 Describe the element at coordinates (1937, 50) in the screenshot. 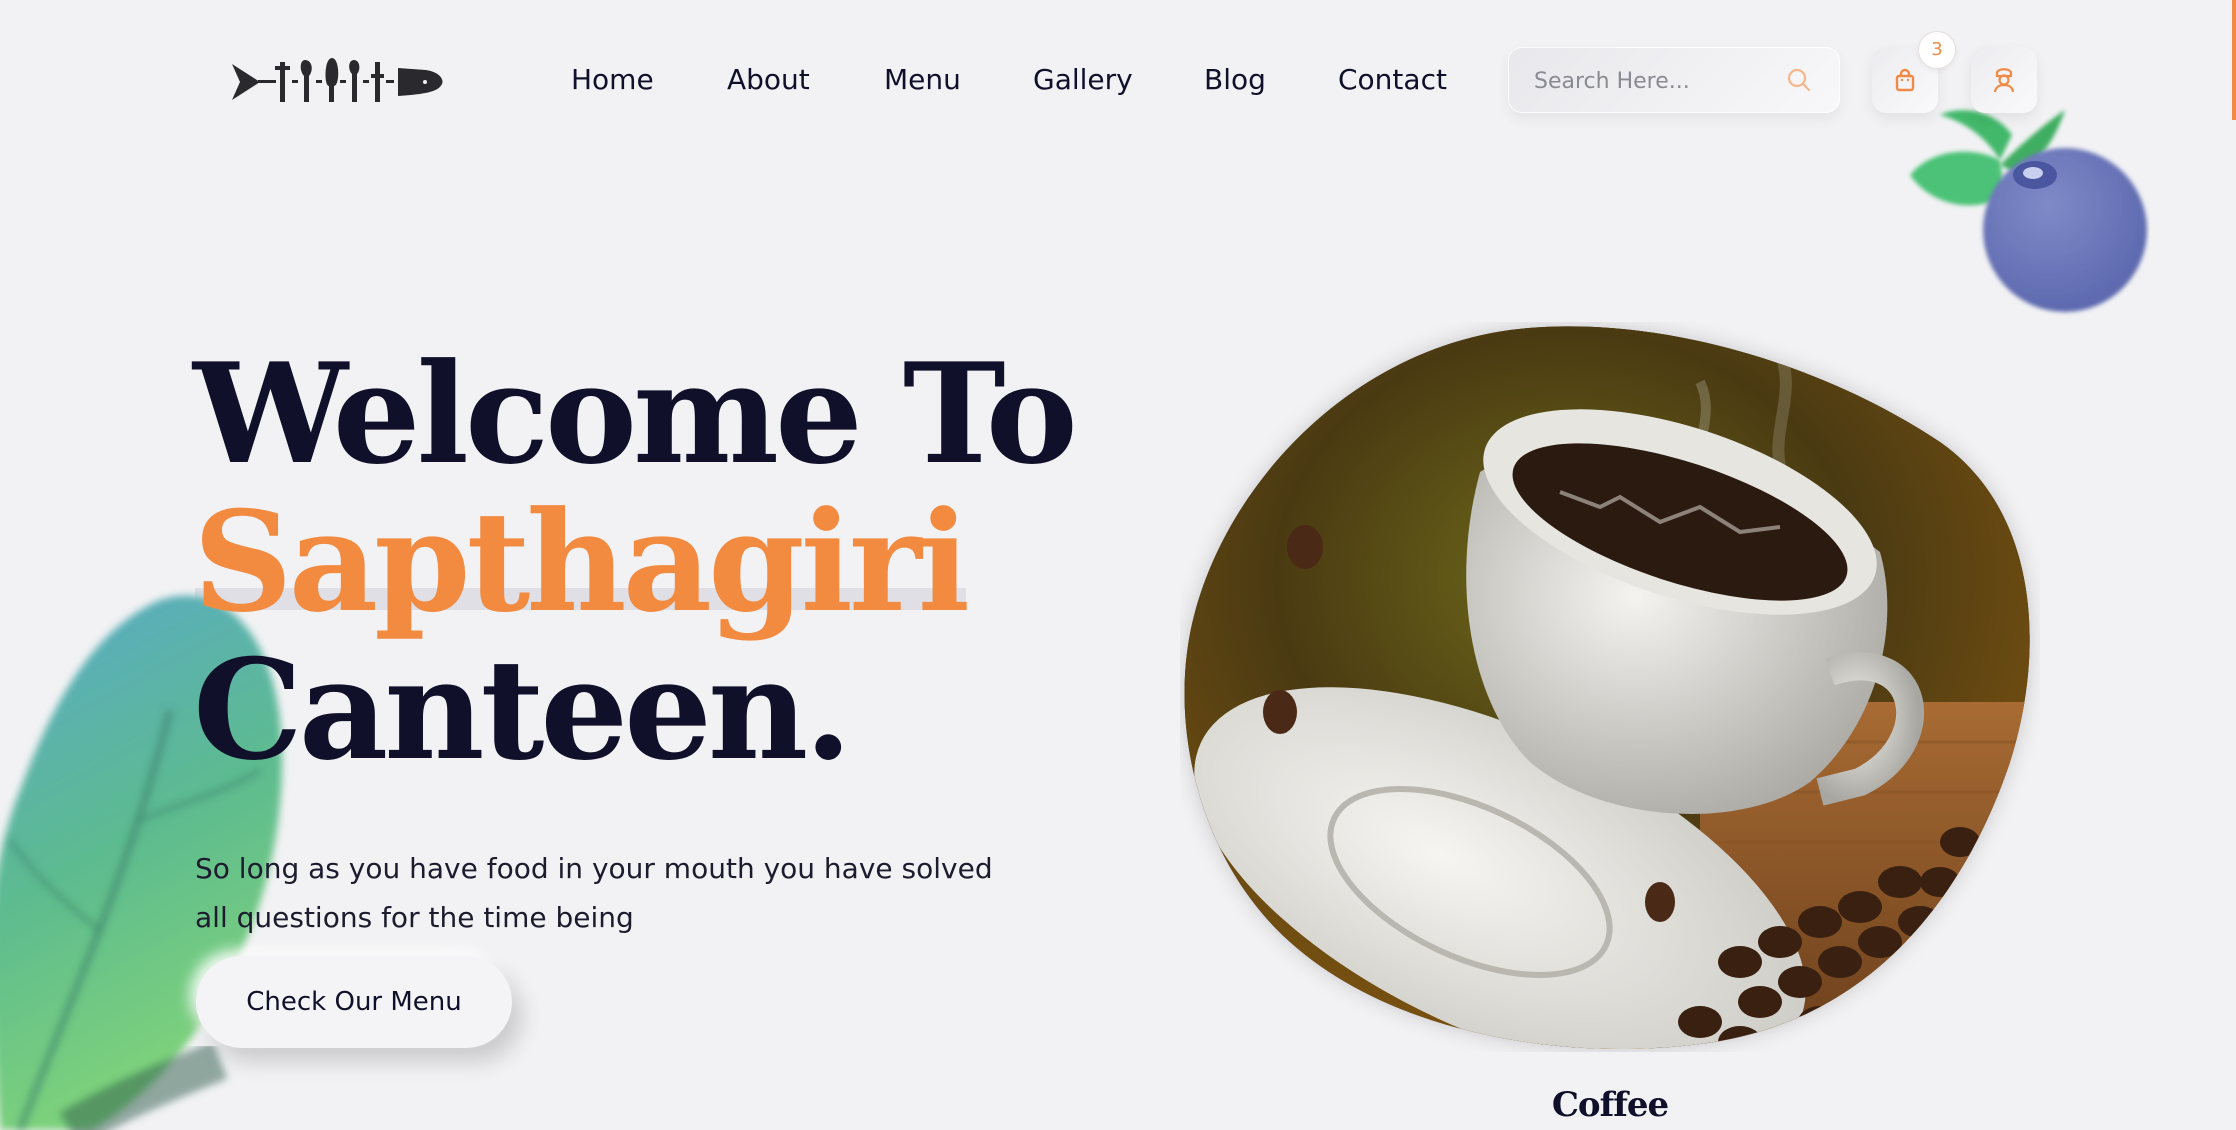

I see `cart-count-badge: 3` at that location.